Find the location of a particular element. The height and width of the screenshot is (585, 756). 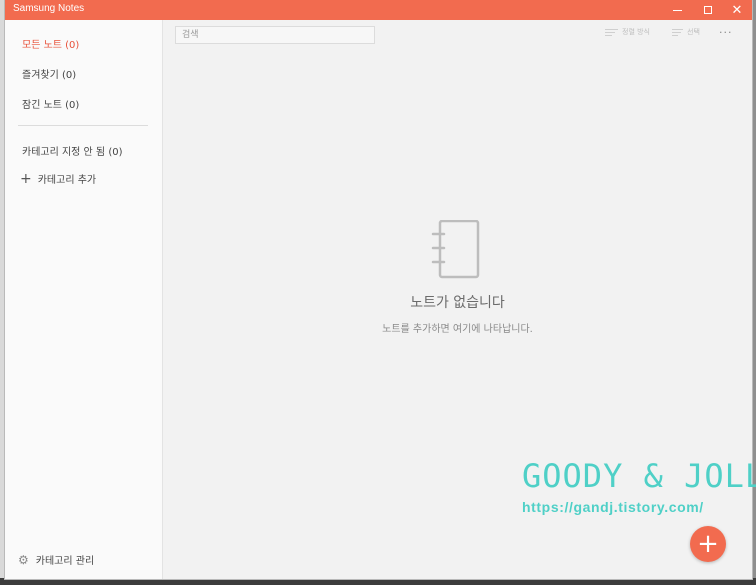

gear-icon: ⚙ is located at coordinates (23, 559).